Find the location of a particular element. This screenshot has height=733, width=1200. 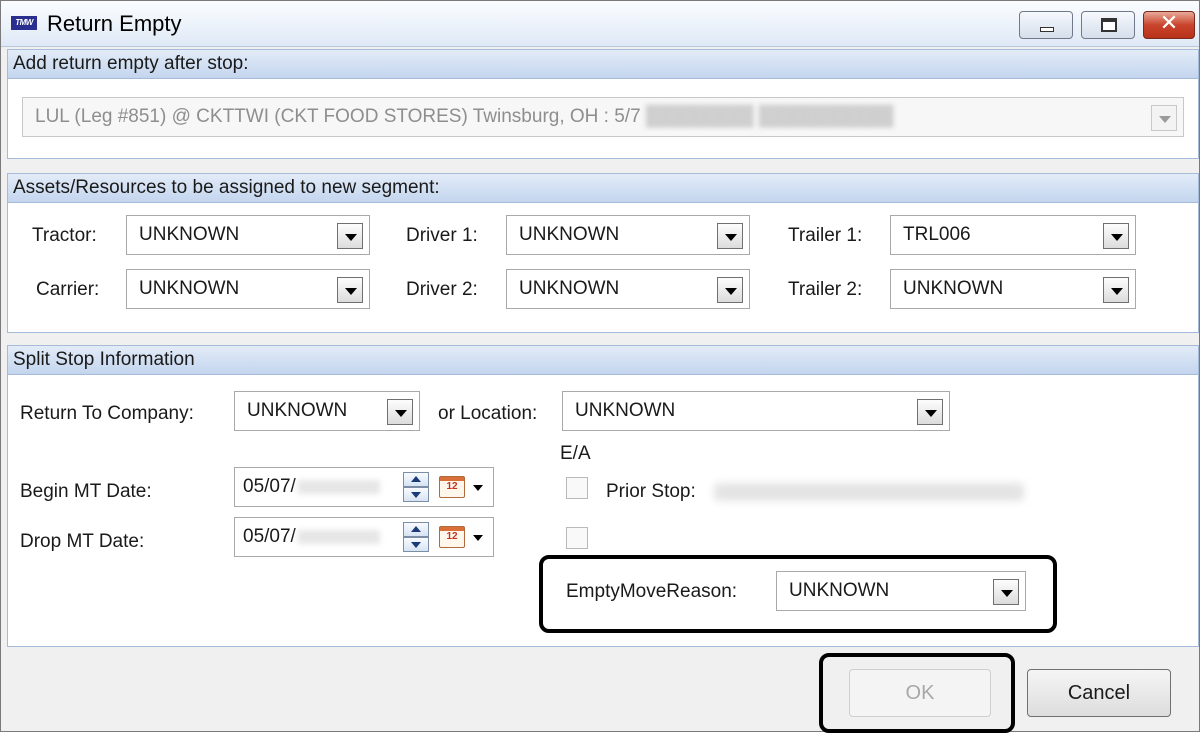

driver1-label: Driver 1: is located at coordinates (442, 235).